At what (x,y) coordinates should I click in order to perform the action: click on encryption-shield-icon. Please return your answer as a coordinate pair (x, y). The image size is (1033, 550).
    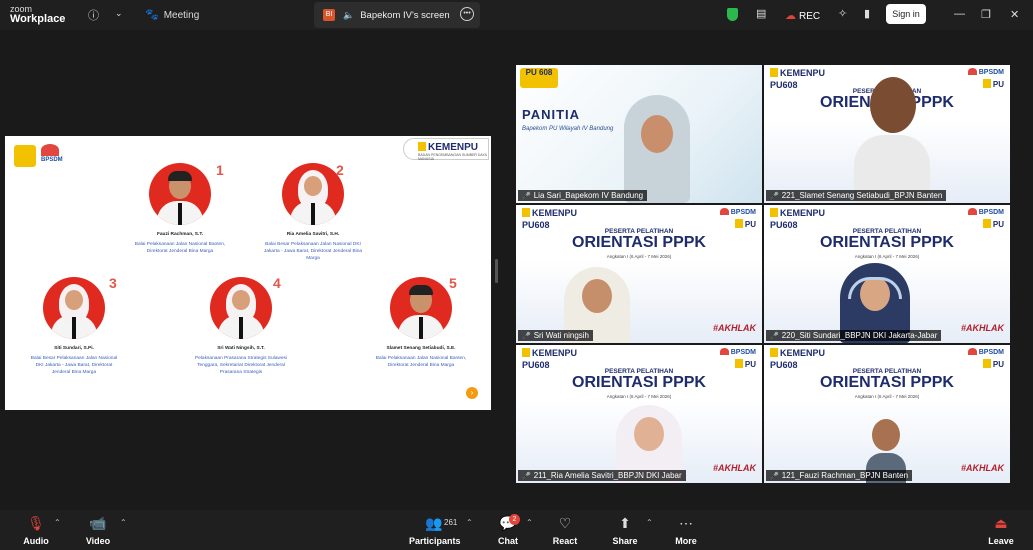
    Looking at the image, I should click on (732, 14).